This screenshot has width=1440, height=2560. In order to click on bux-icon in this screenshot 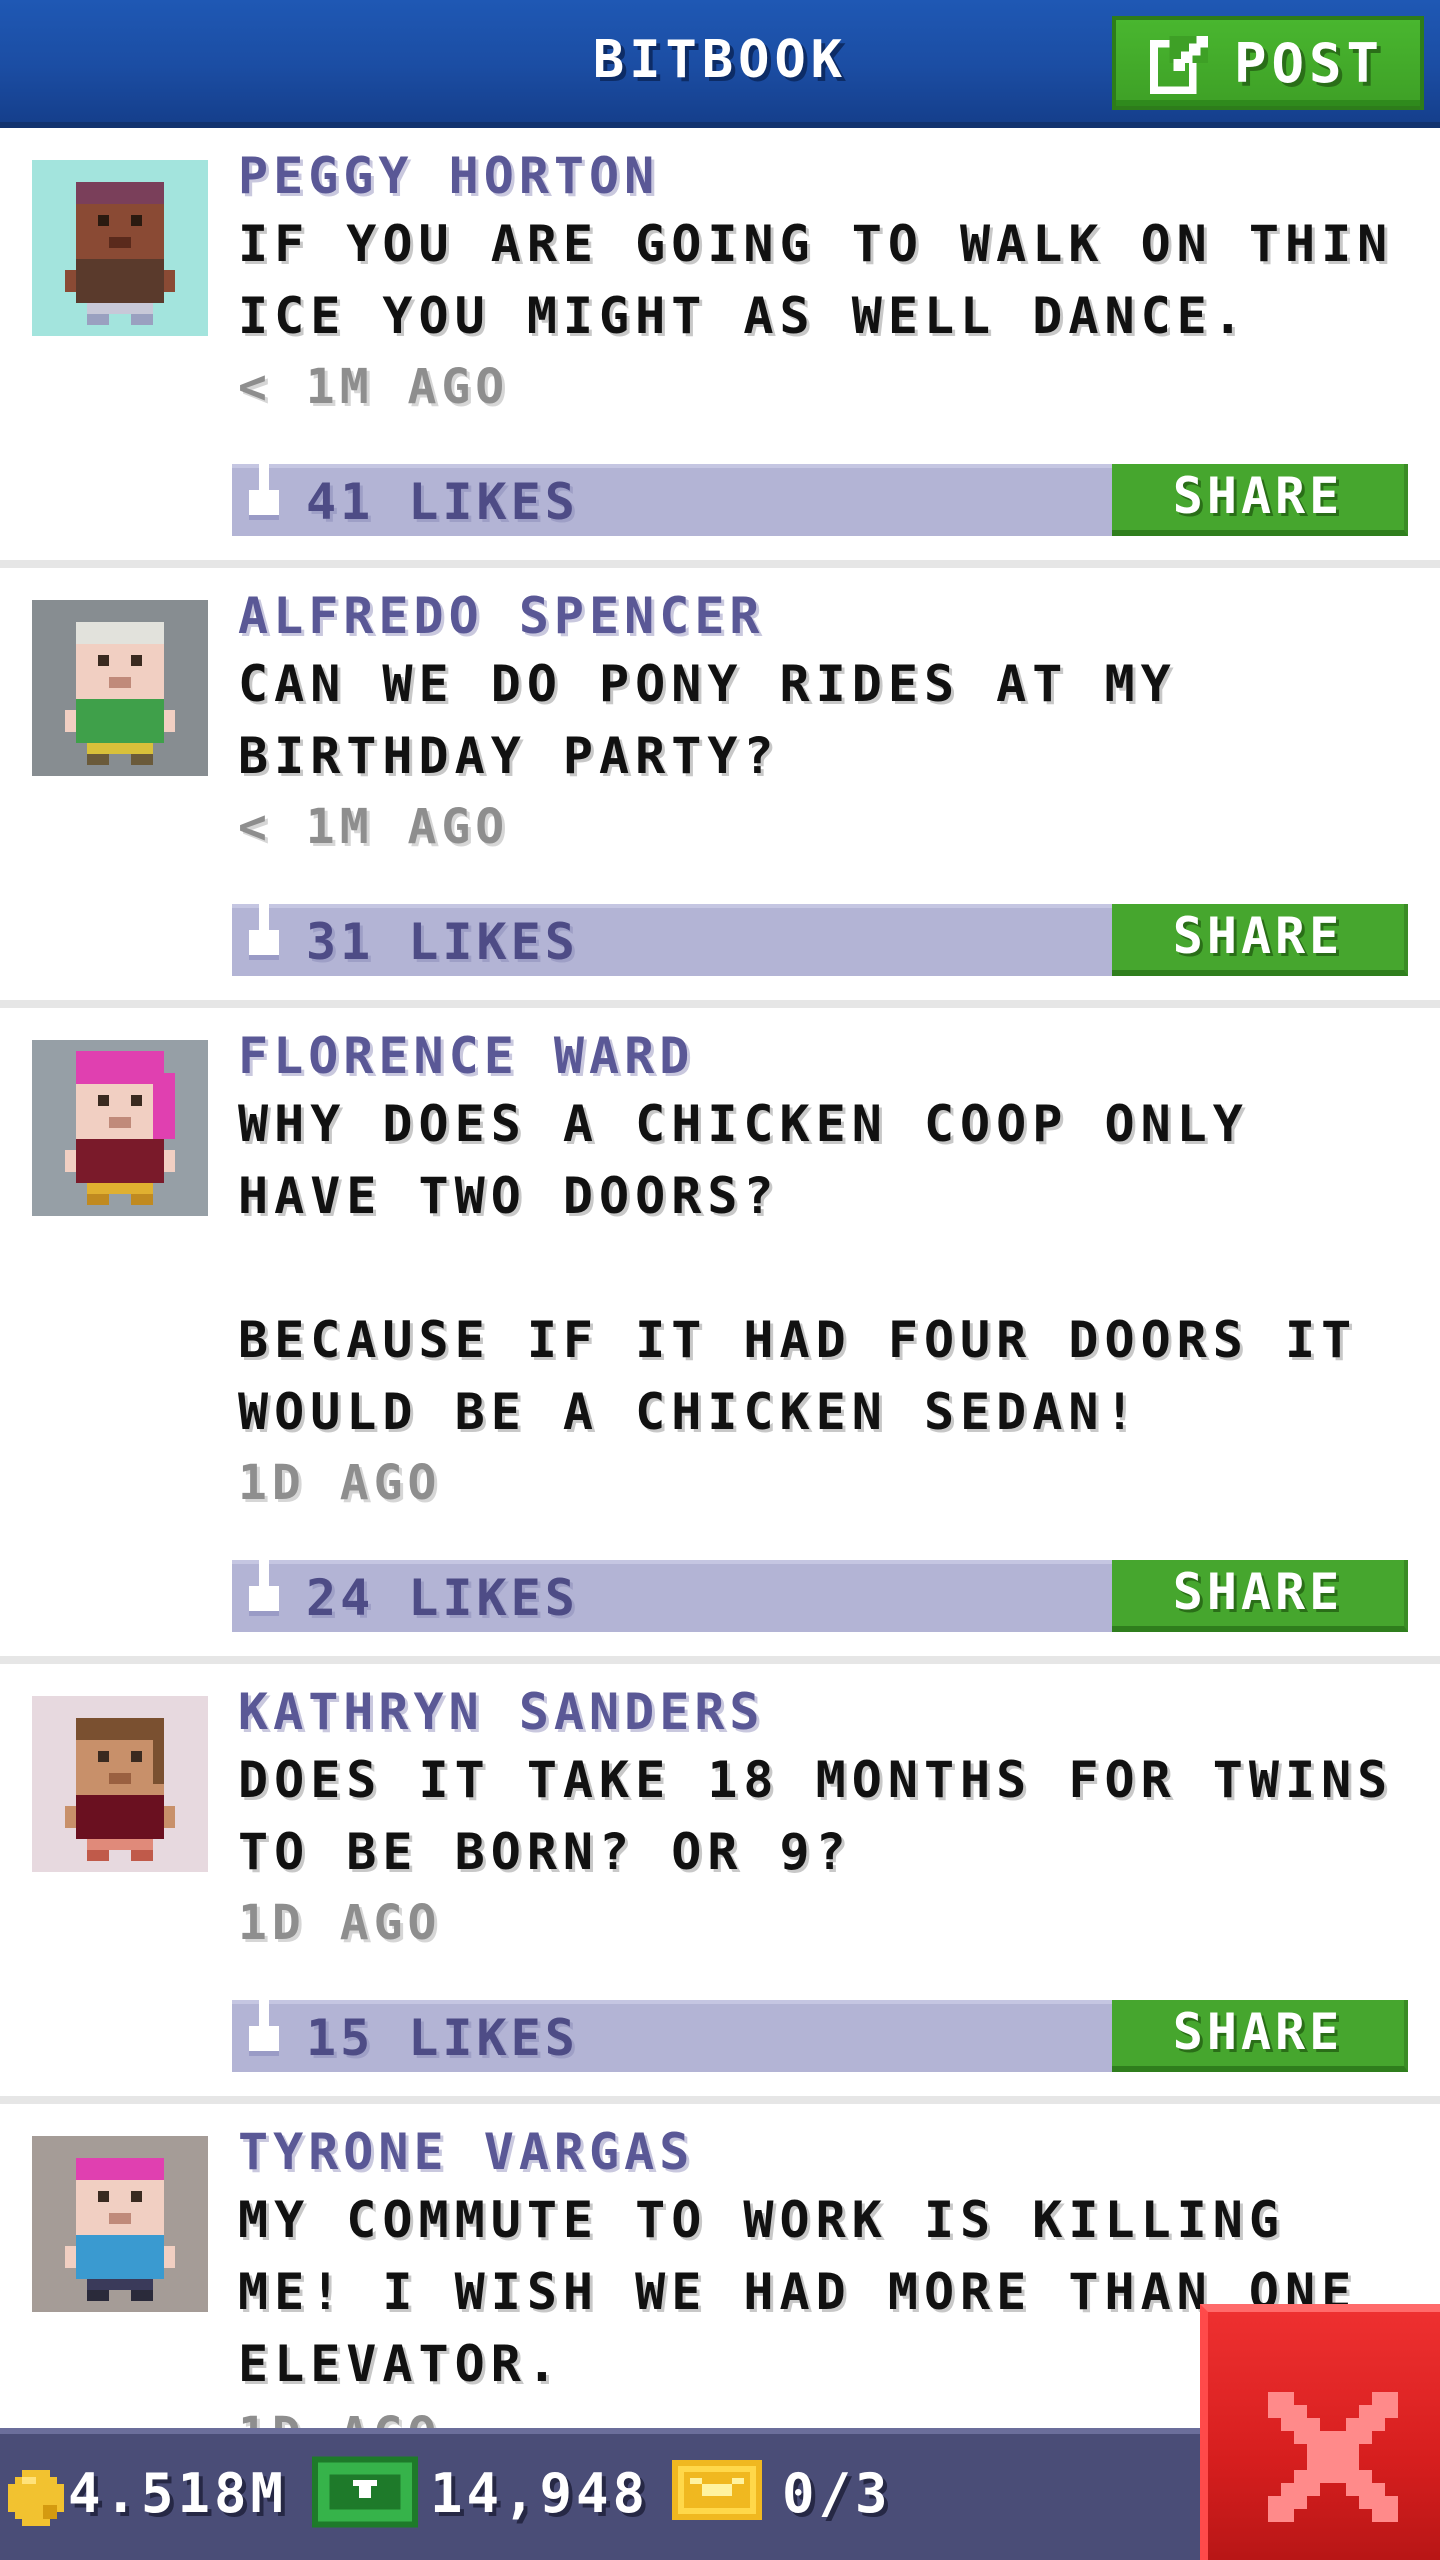, I will do `click(365, 2492)`.